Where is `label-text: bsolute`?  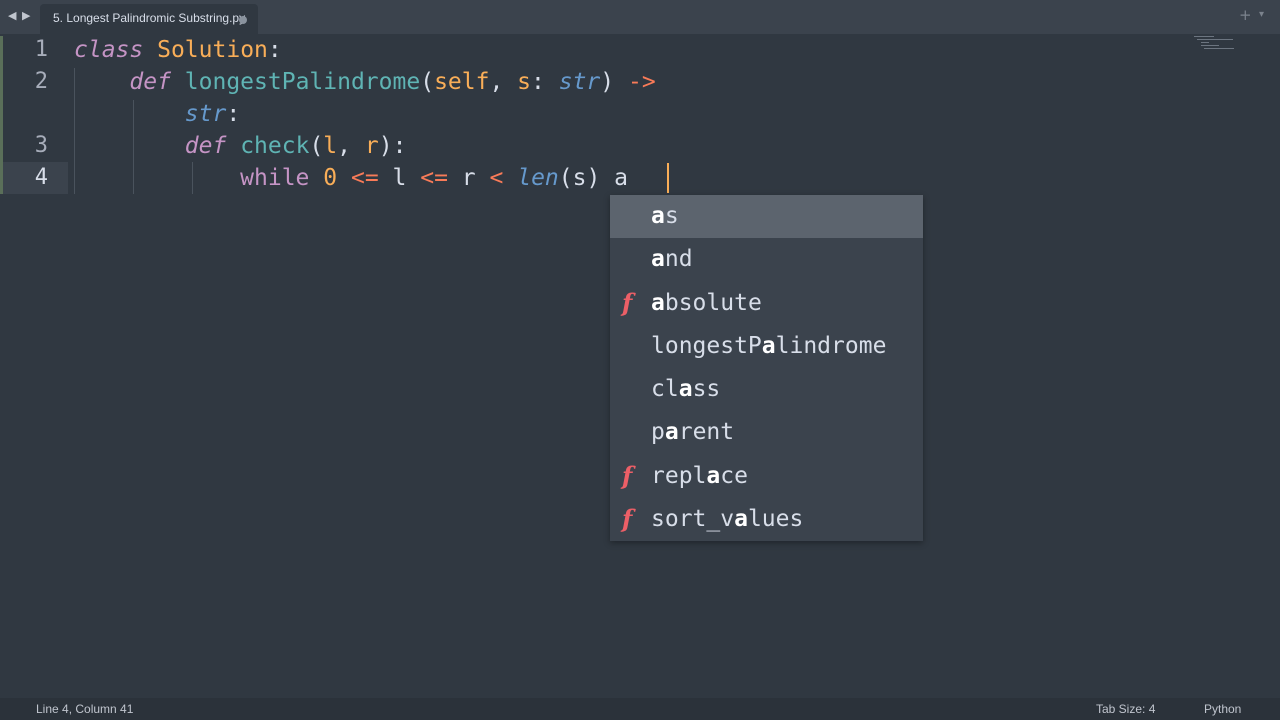
label-text: bsolute is located at coordinates (713, 302).